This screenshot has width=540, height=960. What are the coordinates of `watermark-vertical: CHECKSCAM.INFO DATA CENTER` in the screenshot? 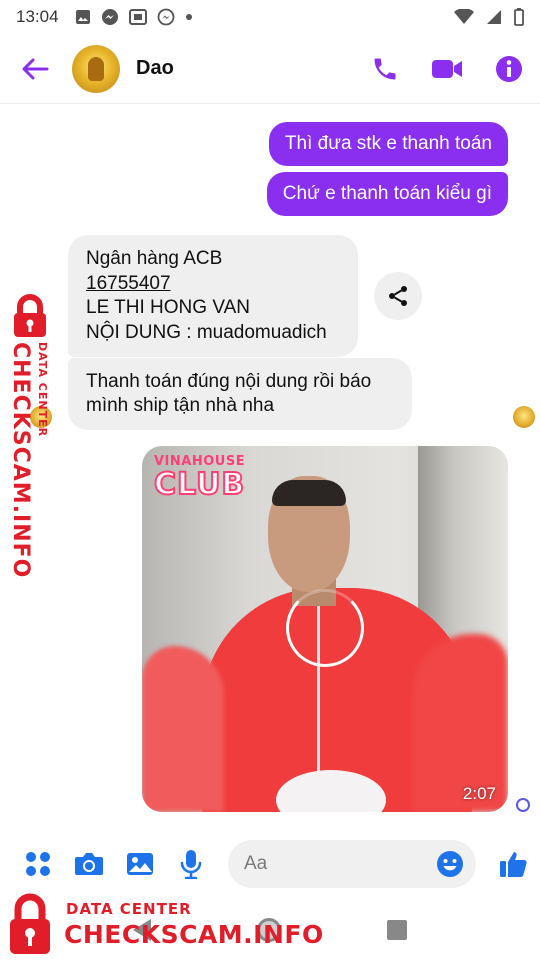 It's located at (32, 434).